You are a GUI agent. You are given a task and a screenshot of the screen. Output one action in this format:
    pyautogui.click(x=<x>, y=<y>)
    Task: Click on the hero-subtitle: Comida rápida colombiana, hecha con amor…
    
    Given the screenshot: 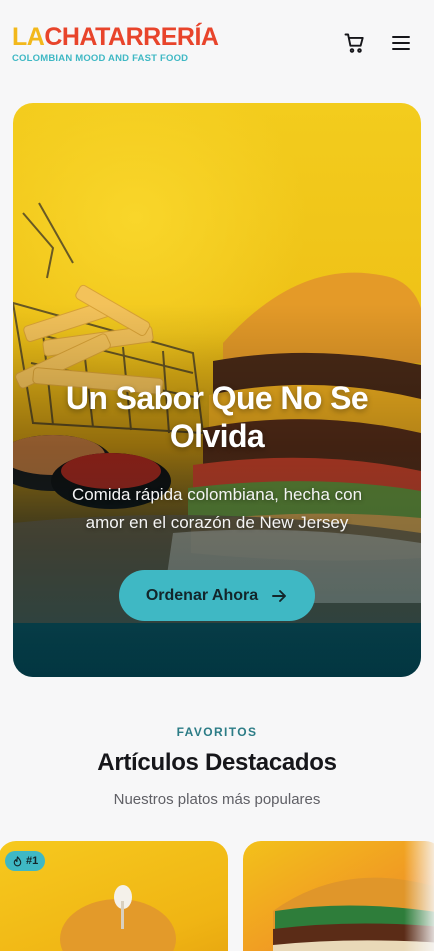 What is the action you would take?
    pyautogui.click(x=217, y=508)
    